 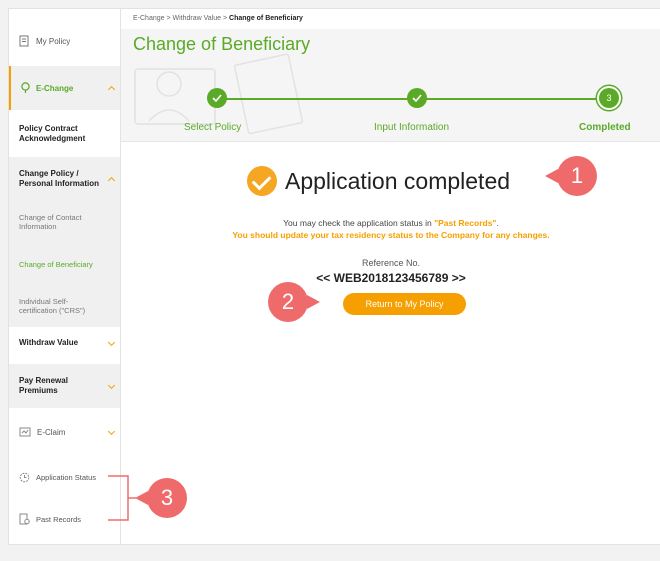 I want to click on sidebar-item-change-contact: Change of Contact Information, so click(x=64, y=222).